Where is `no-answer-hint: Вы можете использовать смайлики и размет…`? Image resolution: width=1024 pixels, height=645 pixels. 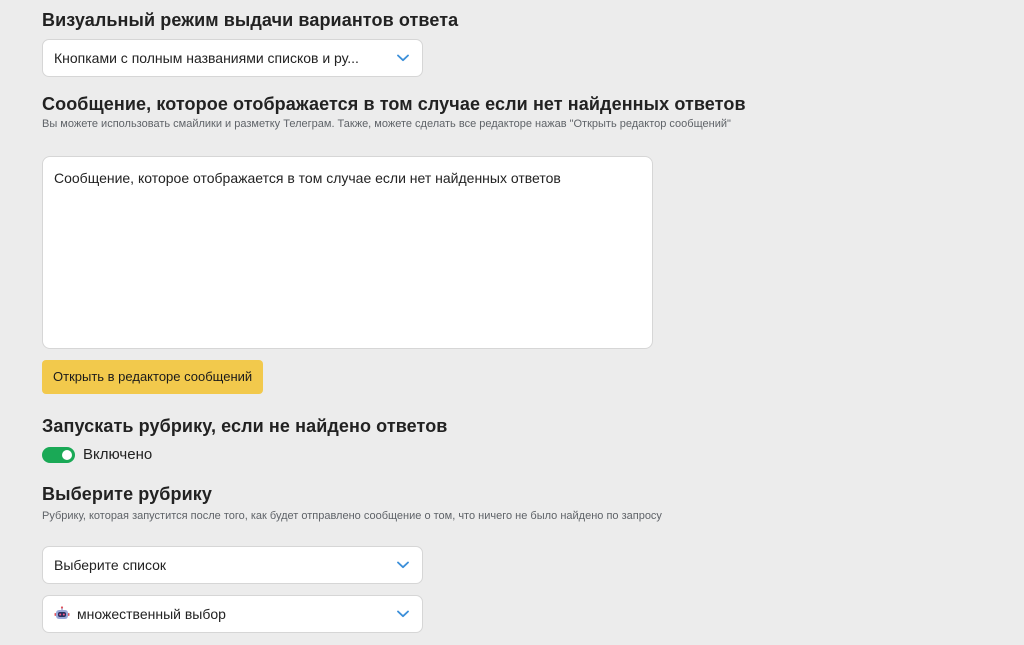
no-answer-hint: Вы можете использовать смайлики и размет… is located at coordinates (386, 124).